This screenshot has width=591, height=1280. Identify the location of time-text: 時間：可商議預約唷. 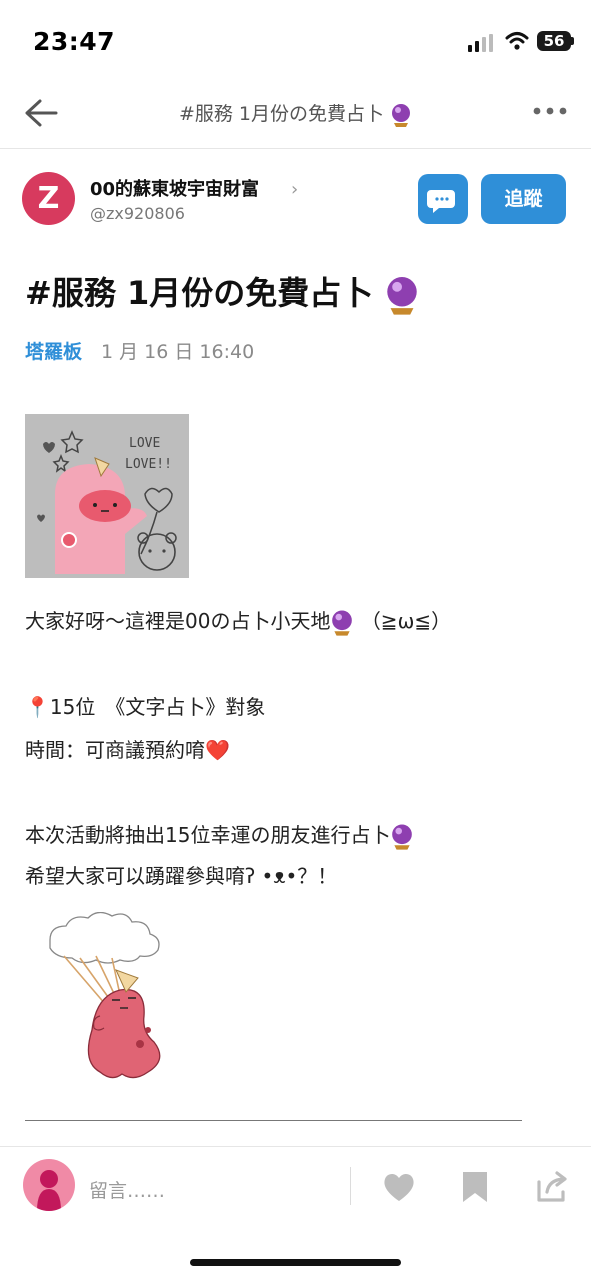
(115, 750).